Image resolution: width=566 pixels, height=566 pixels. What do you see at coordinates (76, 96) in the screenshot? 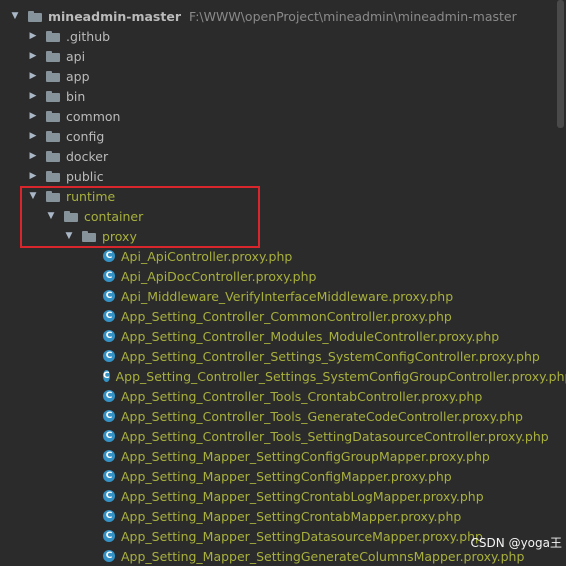
I see `folder-label: bin` at bounding box center [76, 96].